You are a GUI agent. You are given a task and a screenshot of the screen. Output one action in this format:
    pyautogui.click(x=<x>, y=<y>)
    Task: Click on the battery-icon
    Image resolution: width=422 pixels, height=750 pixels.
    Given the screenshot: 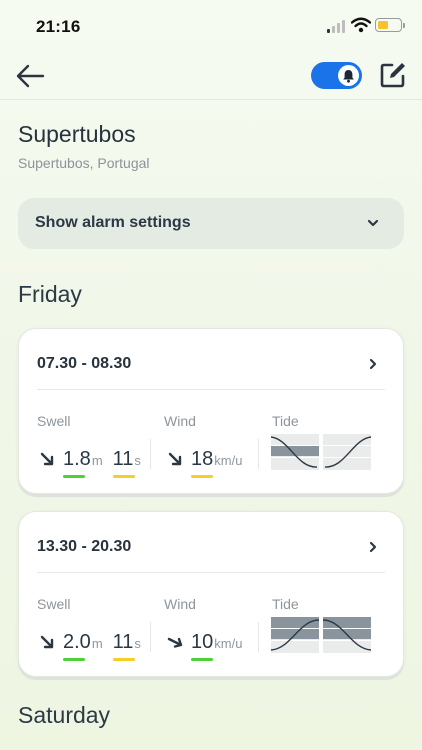 What is the action you would take?
    pyautogui.click(x=390, y=25)
    